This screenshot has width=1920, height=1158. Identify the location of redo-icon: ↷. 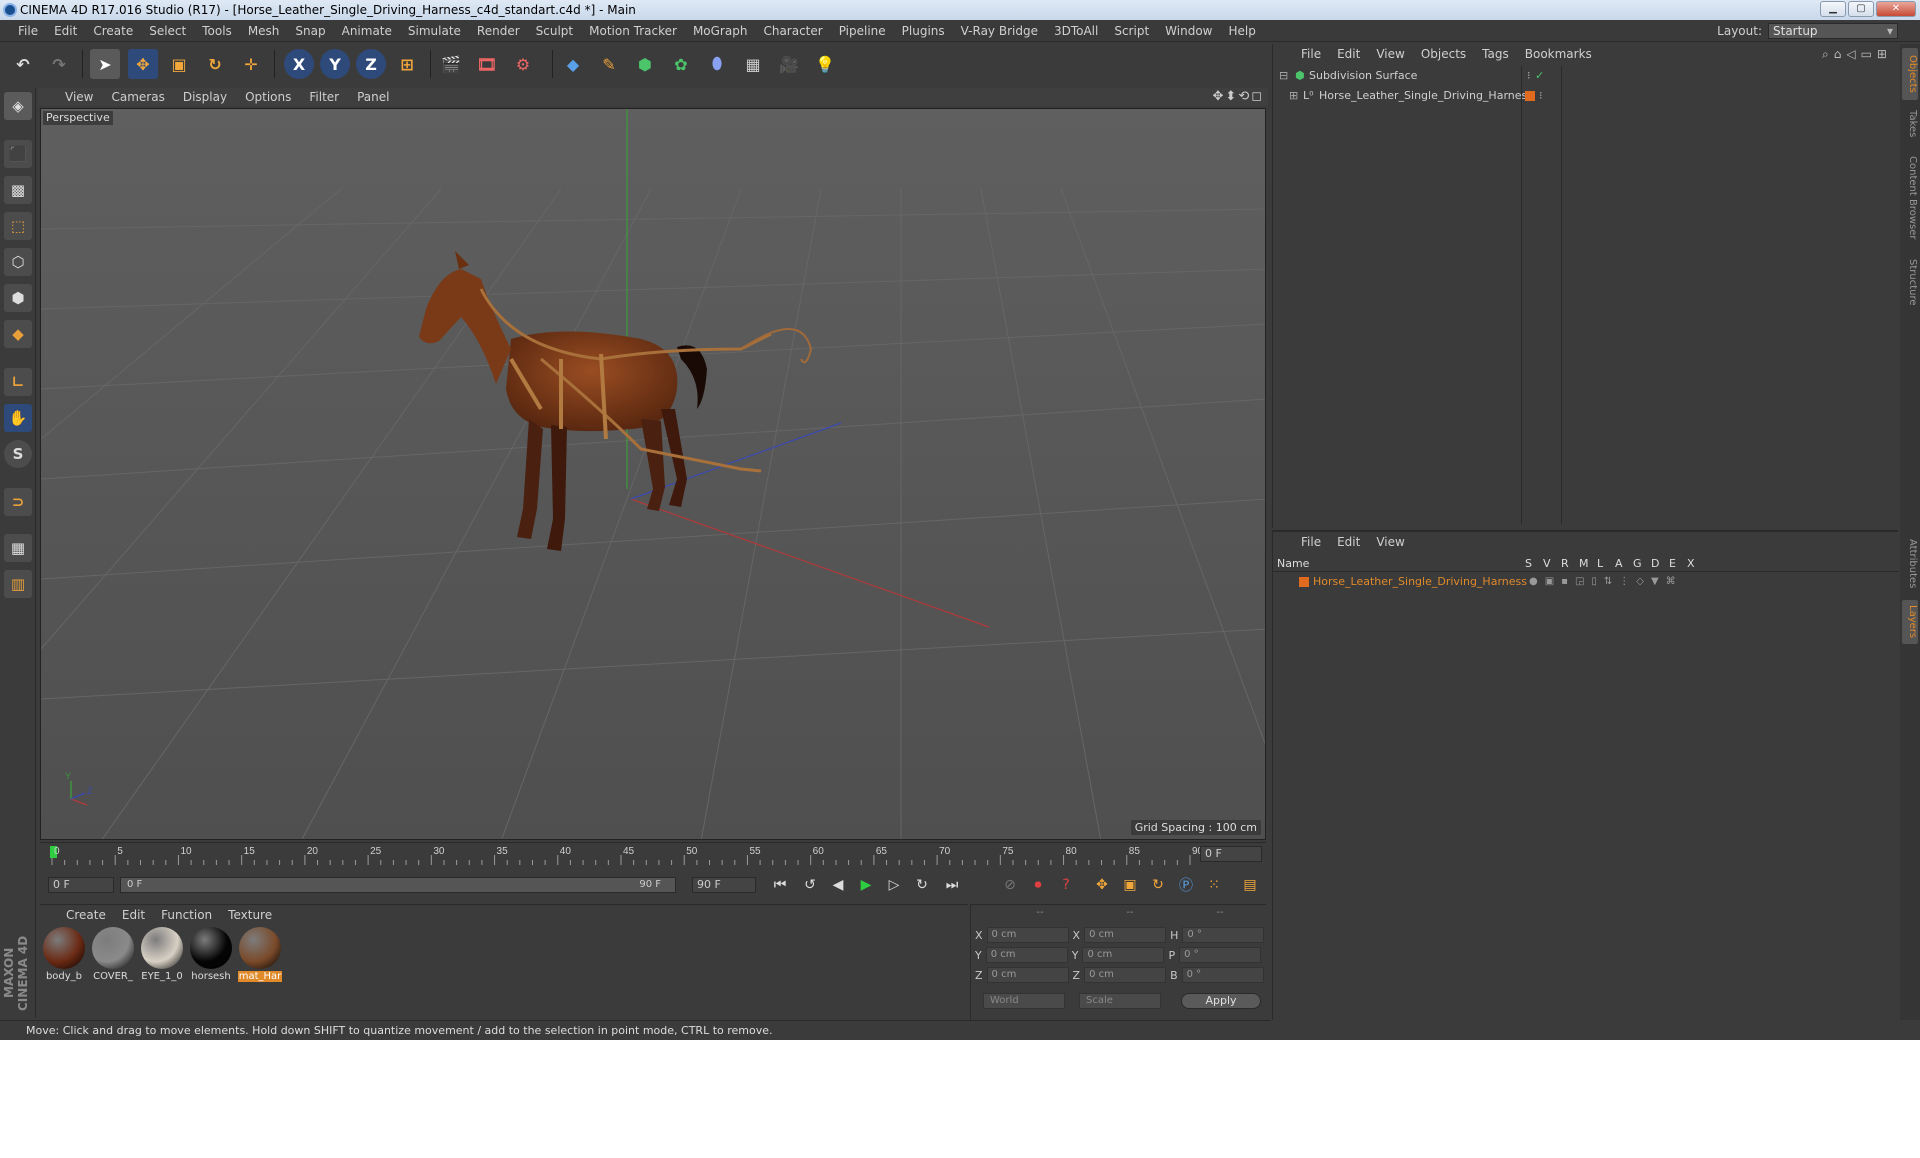
(59, 64).